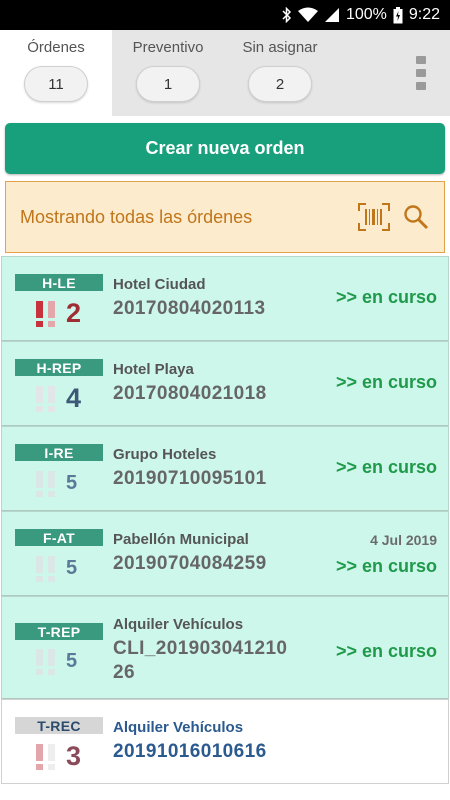  I want to click on priority-indicator: 2, so click(57, 312).